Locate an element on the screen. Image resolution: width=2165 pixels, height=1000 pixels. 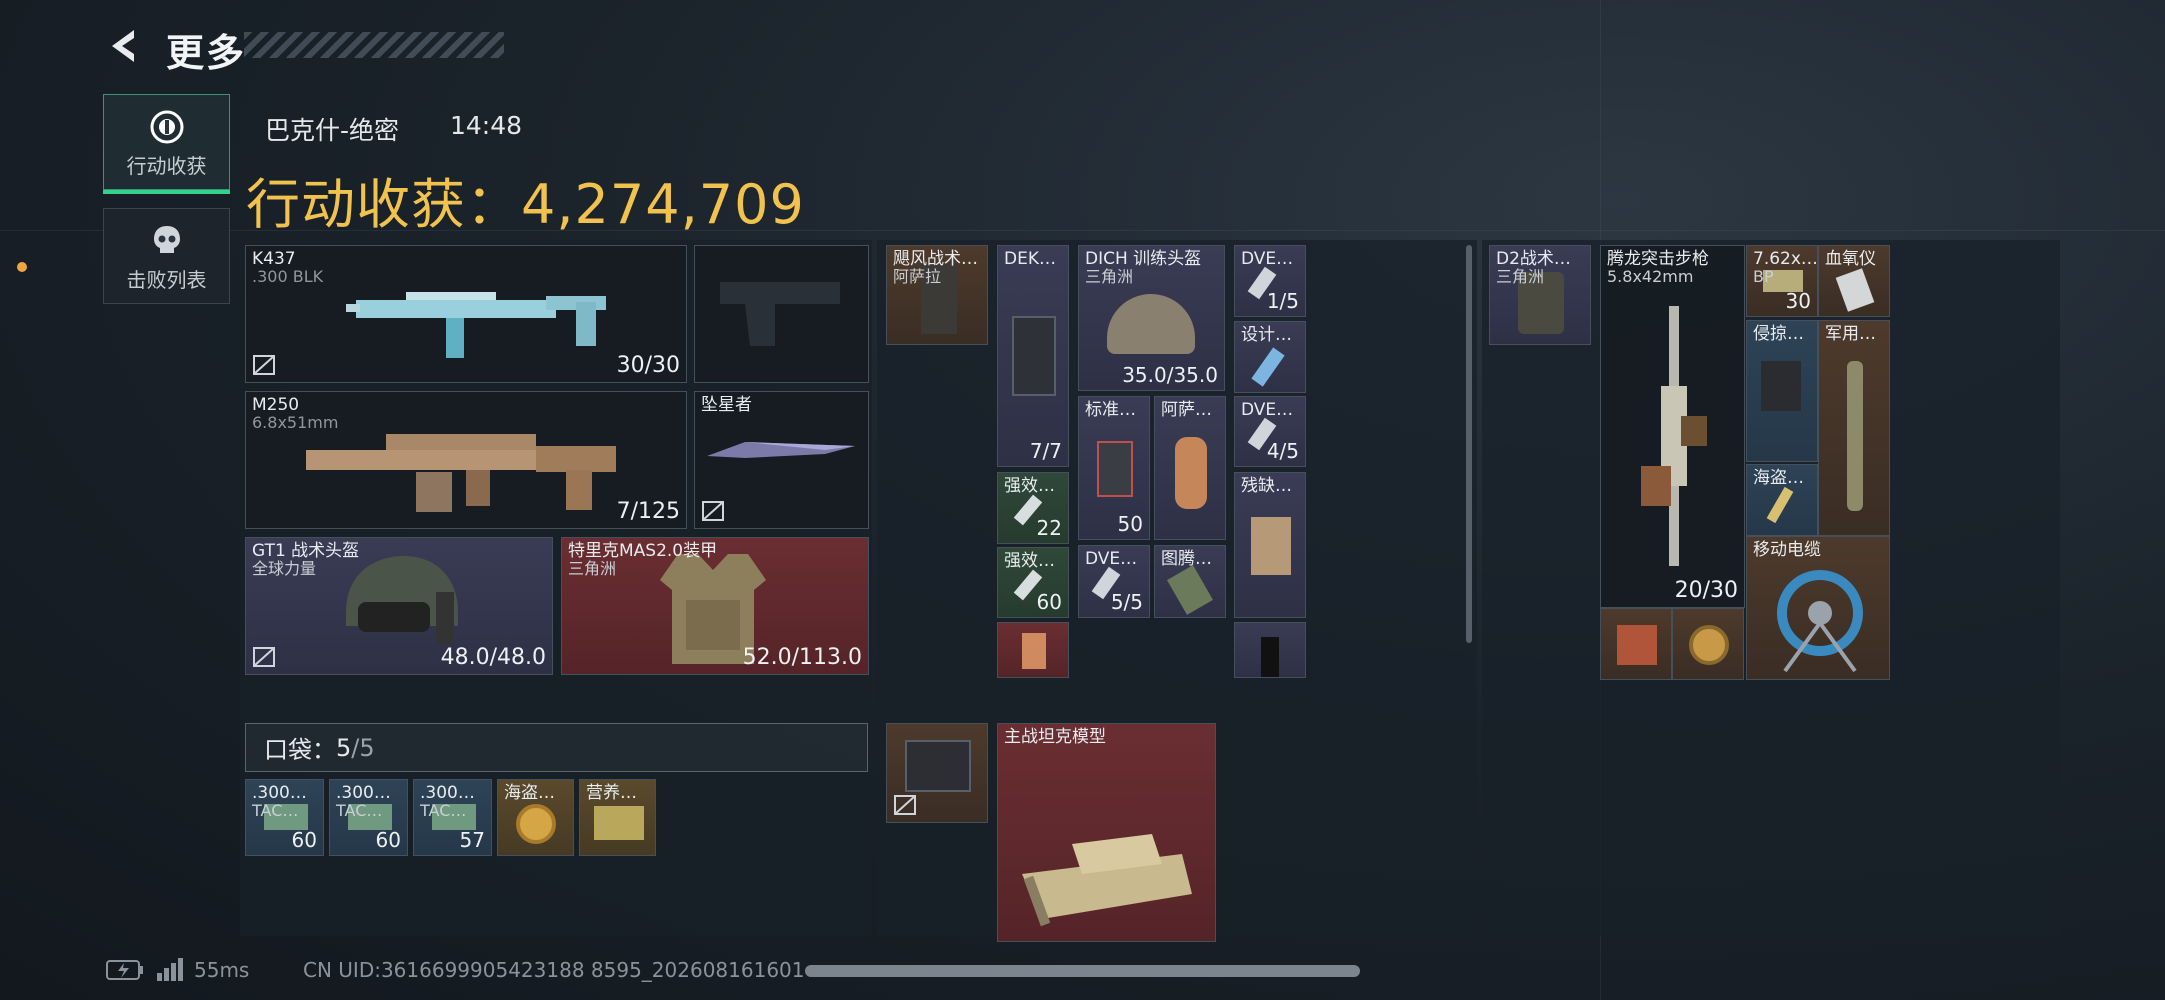
durability: 35.0/35.0 is located at coordinates (1170, 375).